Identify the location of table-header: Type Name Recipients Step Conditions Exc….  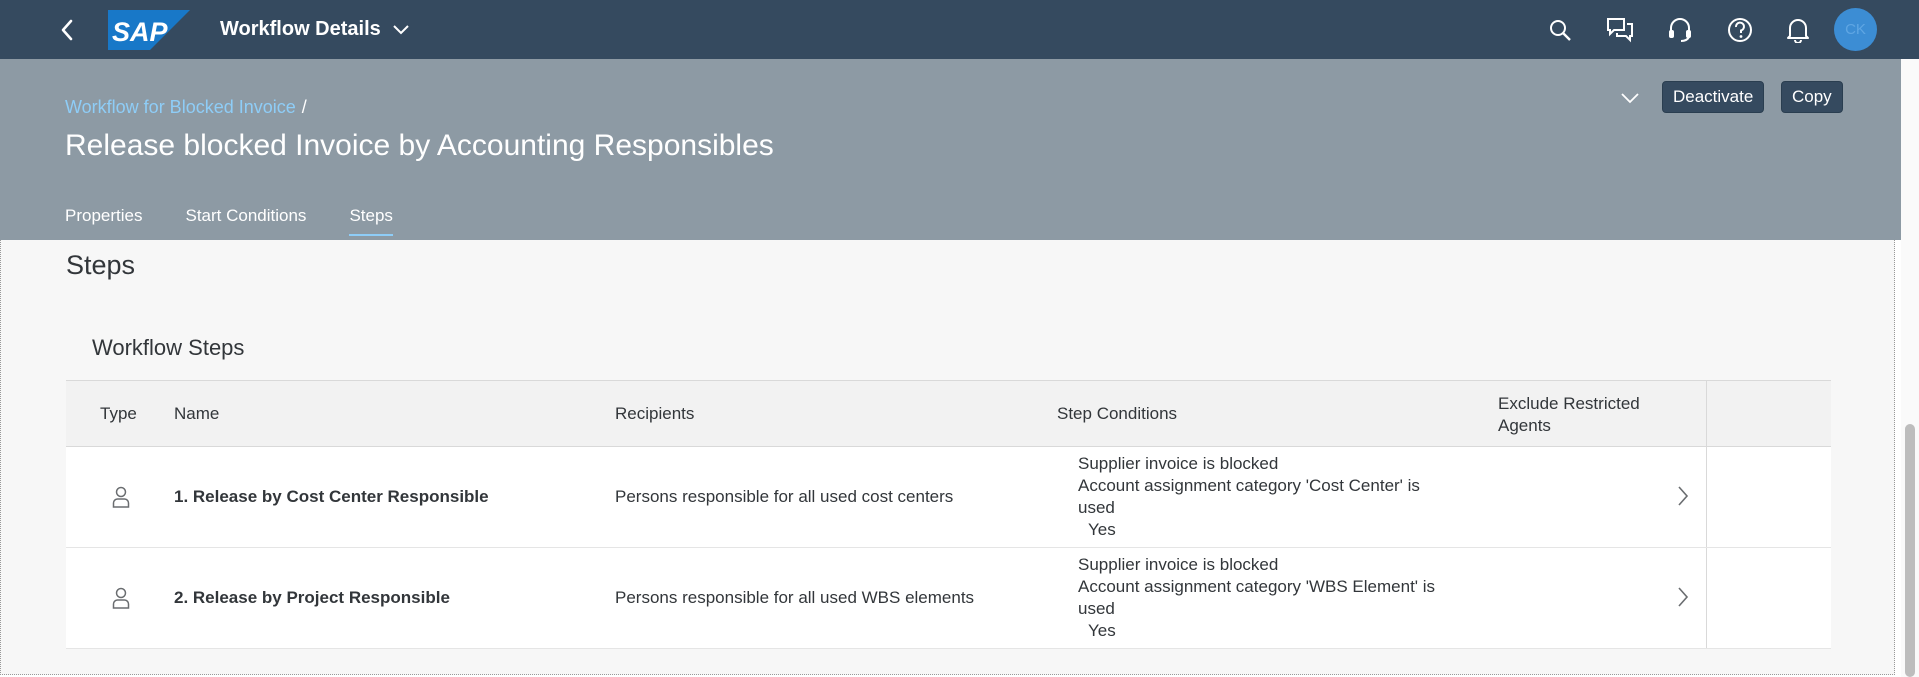
(948, 413).